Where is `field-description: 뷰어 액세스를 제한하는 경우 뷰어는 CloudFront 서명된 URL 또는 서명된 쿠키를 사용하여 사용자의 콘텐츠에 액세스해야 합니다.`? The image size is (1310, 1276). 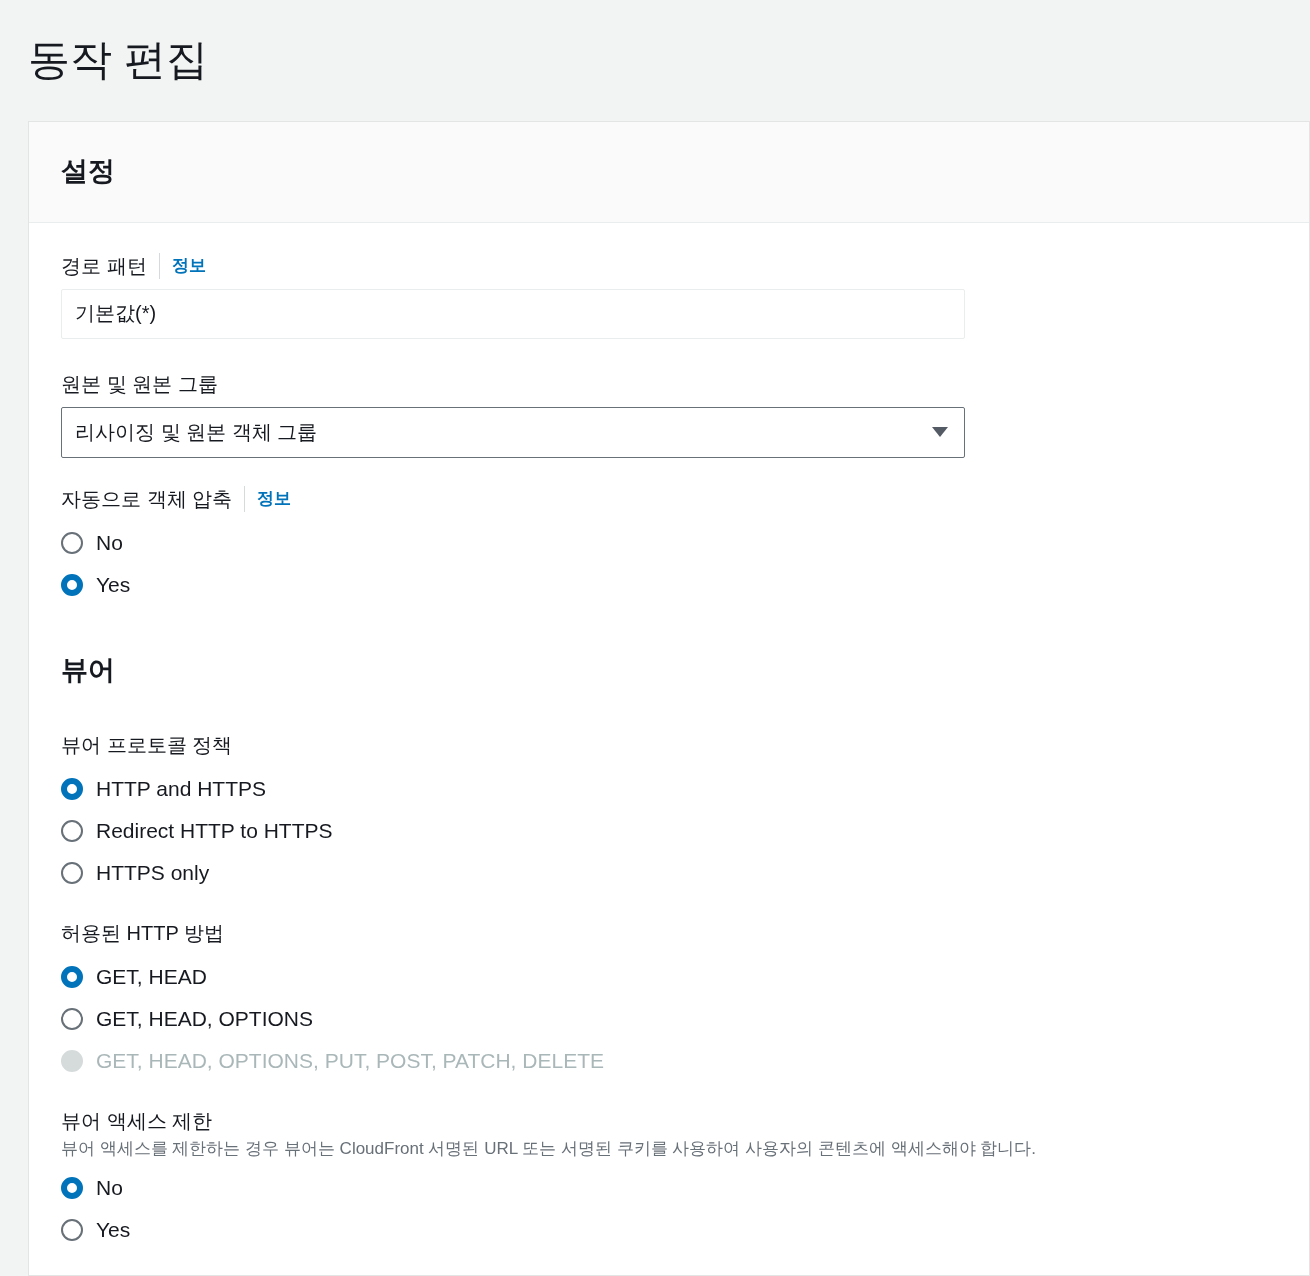 field-description: 뷰어 액세스를 제한하는 경우 뷰어는 CloudFront 서명된 URL 또는 서명된 쿠키를 사용하여 사용자의 콘텐츠에 액세스해야 합니다. is located at coordinates (549, 1148).